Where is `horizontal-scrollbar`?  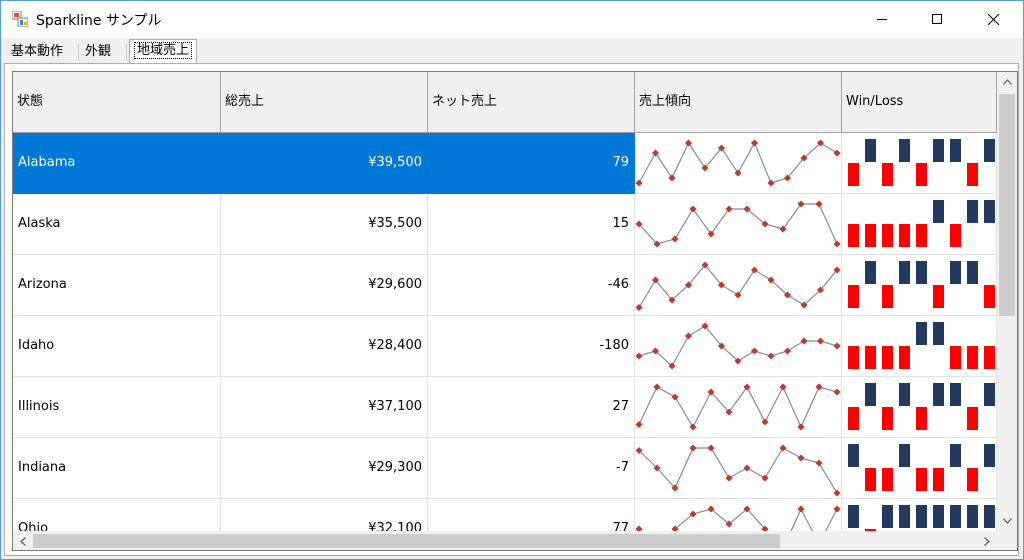
horizontal-scrollbar is located at coordinates (505, 540).